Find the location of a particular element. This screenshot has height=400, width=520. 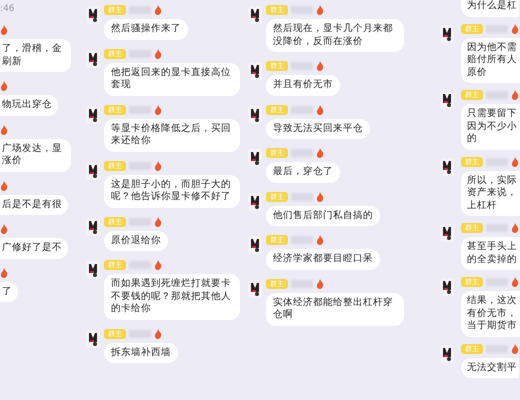

status-time: :46 is located at coordinates (8, 10).